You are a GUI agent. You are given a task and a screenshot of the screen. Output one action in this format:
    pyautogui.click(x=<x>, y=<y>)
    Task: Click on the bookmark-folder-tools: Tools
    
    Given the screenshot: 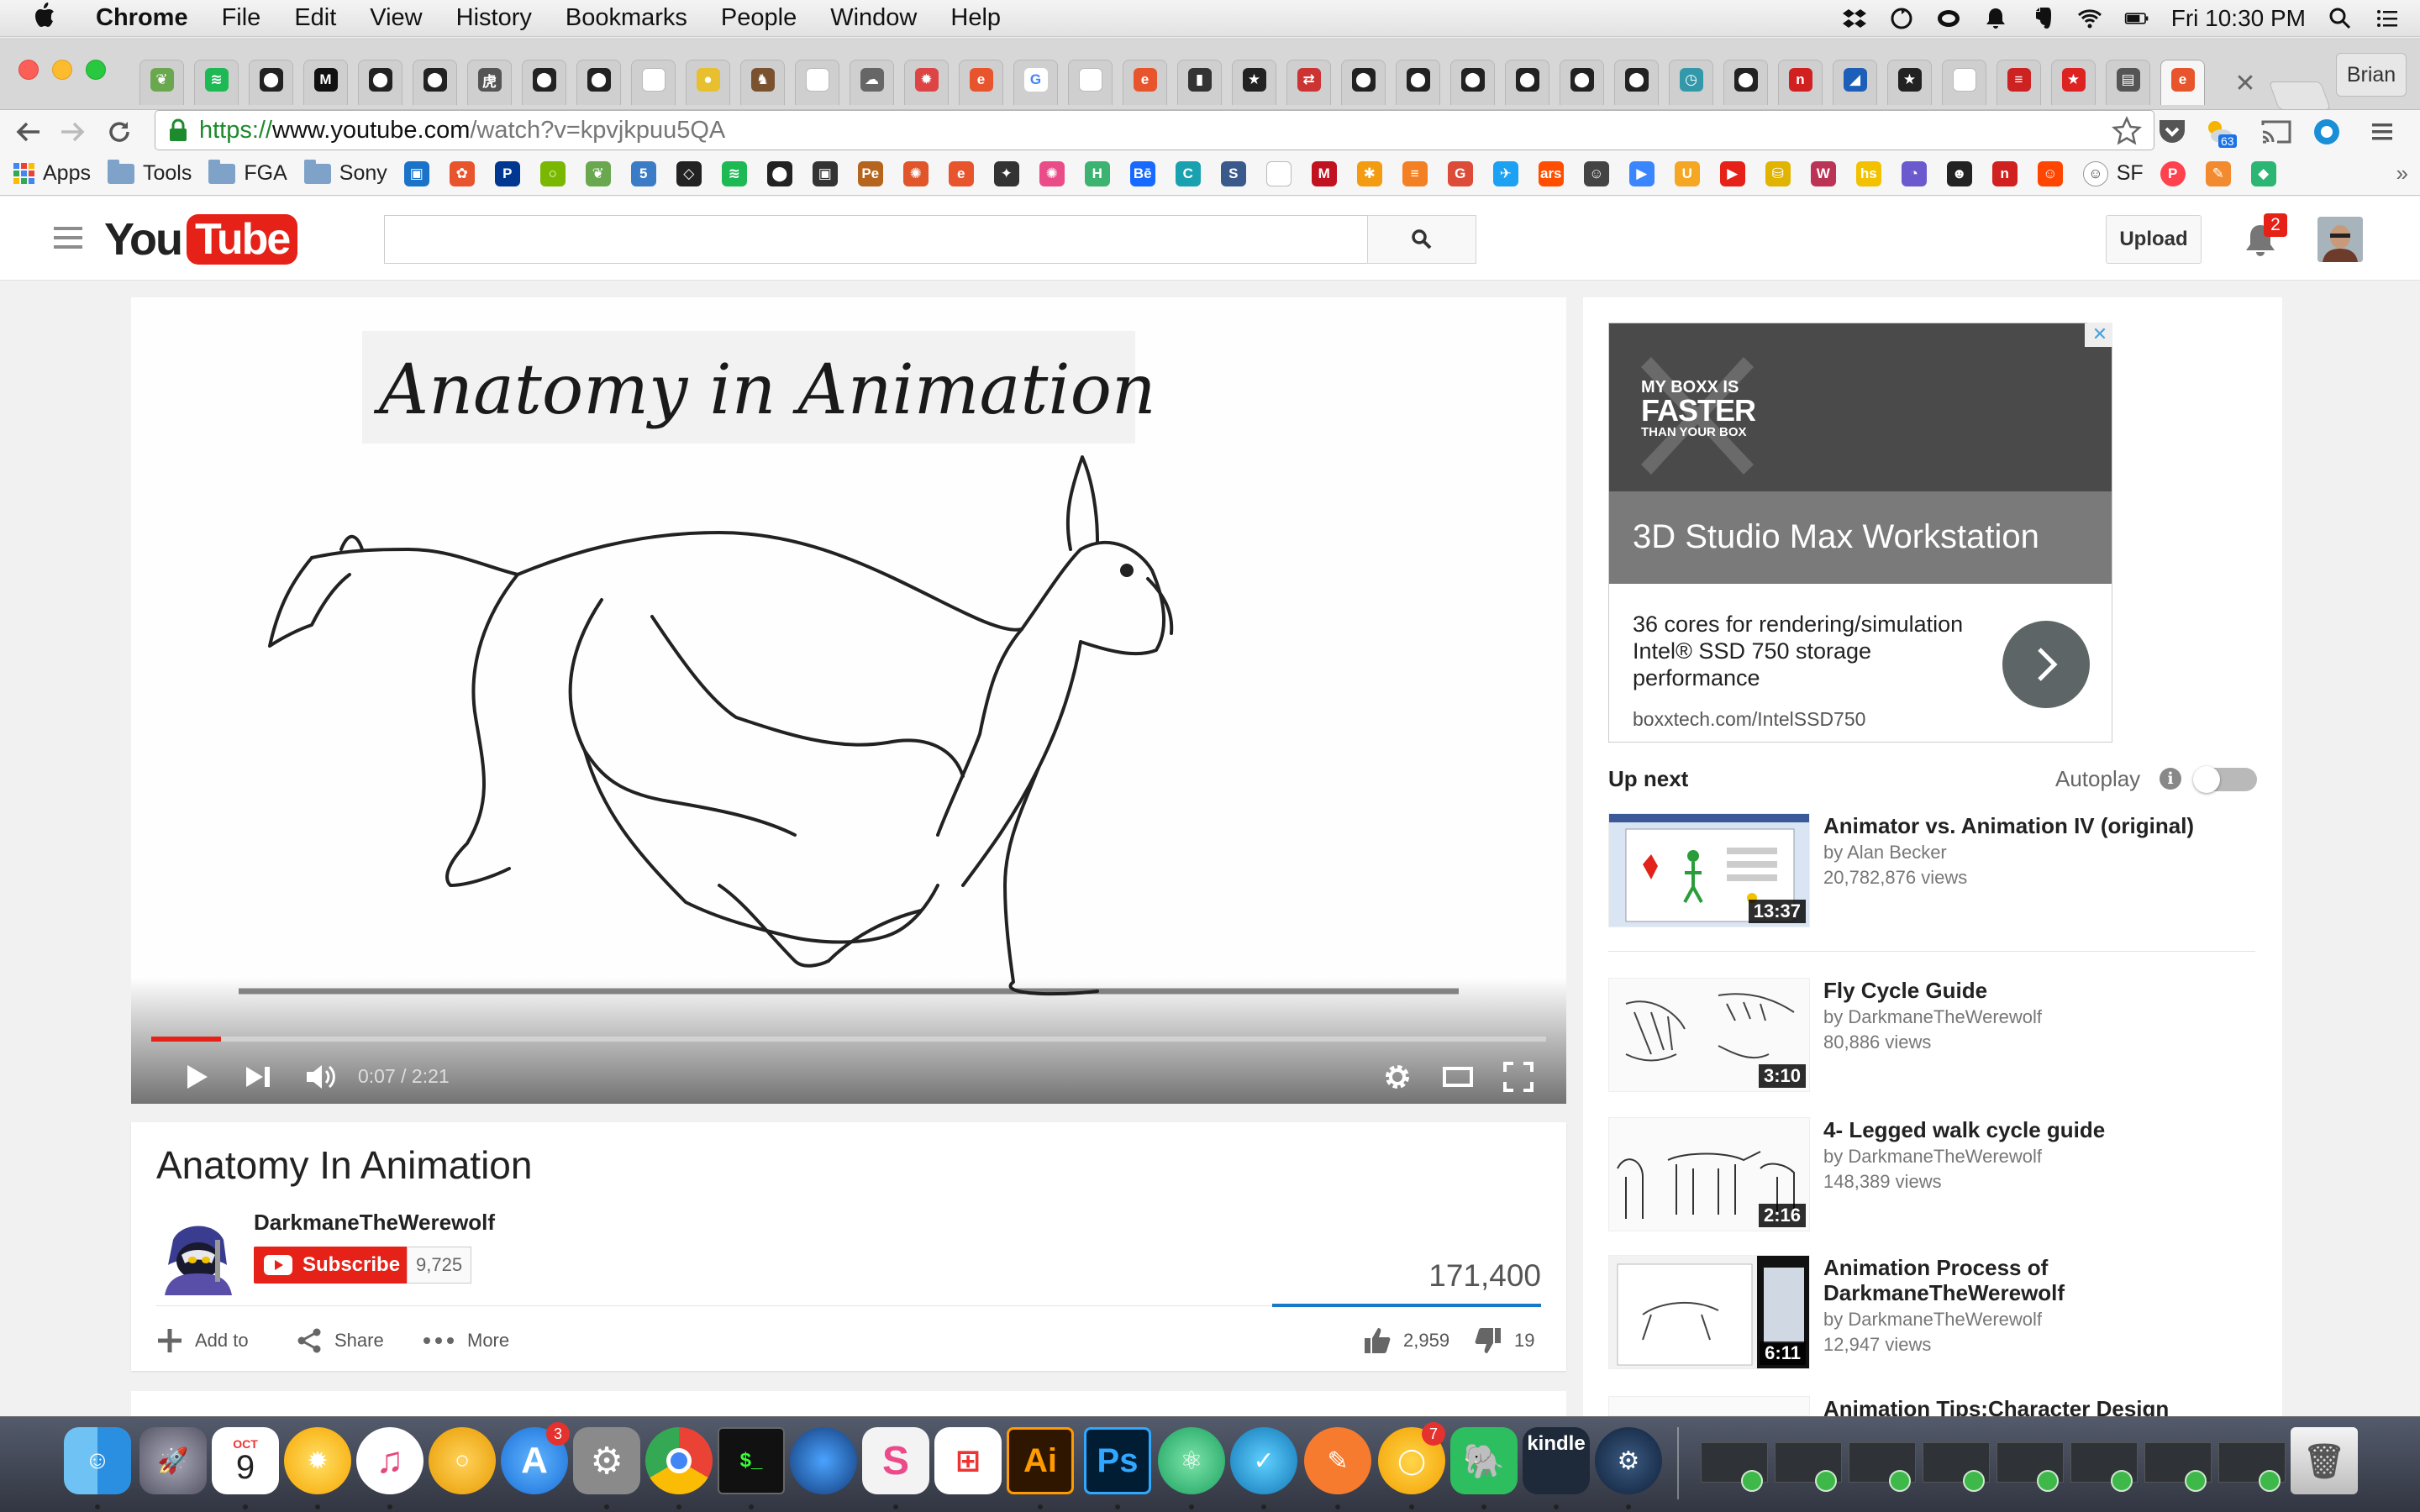 What is the action you would take?
    pyautogui.click(x=149, y=172)
    